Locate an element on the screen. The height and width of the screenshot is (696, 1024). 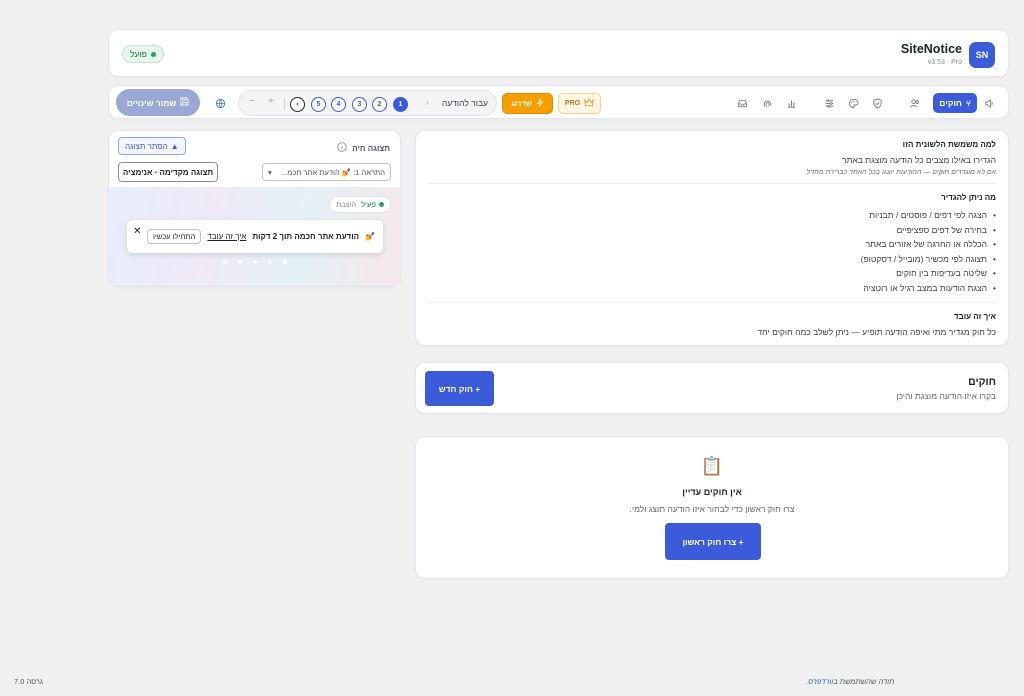
list-item: בחירה של דפים ספציפיים is located at coordinates (712, 230).